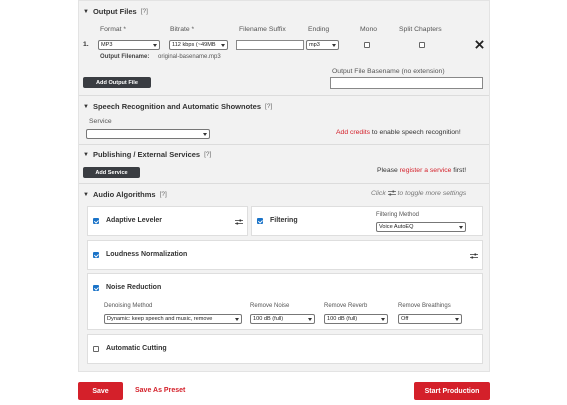 The width and height of the screenshot is (567, 405). I want to click on filtering-checkbox, so click(260, 221).